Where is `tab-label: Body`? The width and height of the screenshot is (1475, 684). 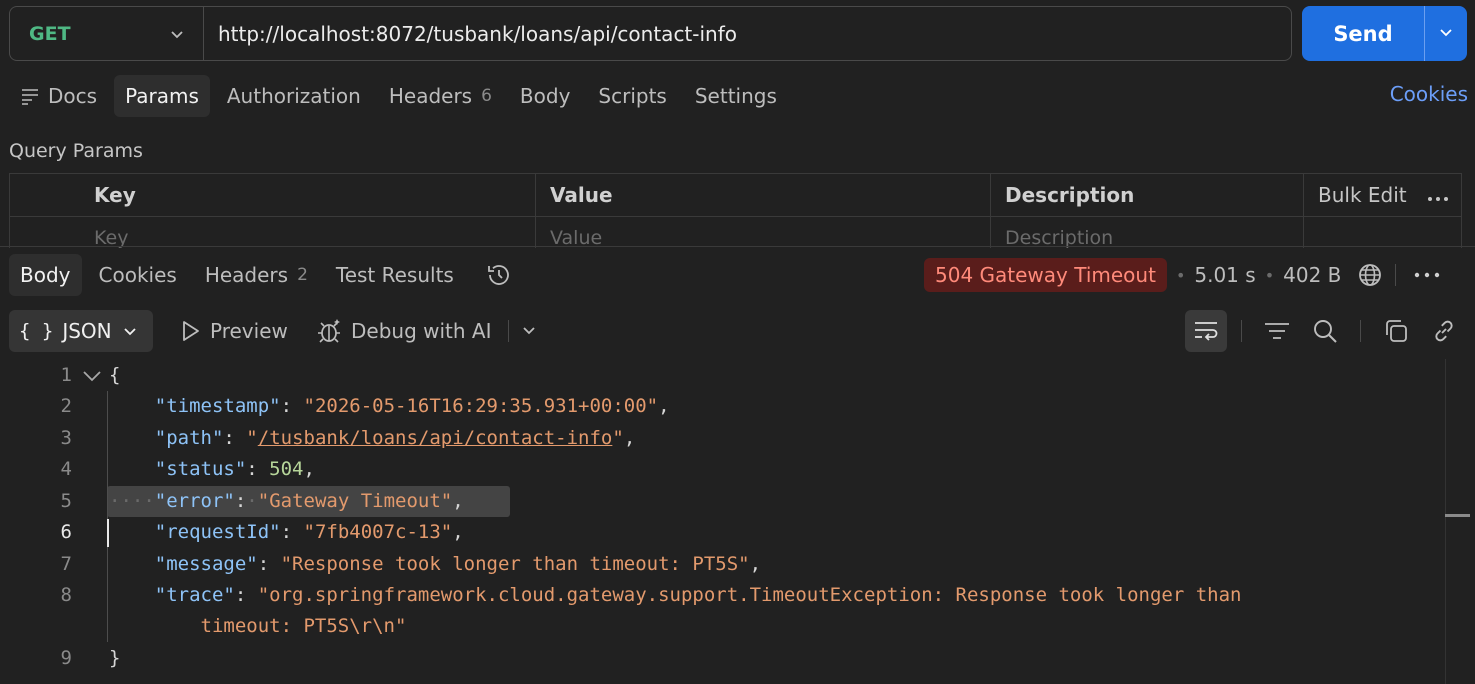
tab-label: Body is located at coordinates (545, 96).